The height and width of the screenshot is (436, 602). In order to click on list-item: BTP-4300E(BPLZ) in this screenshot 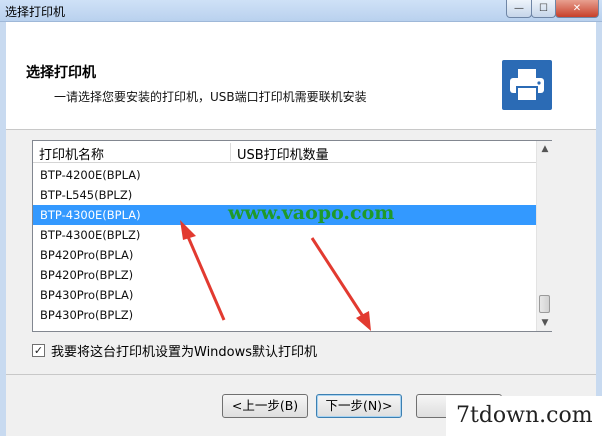, I will do `click(284, 235)`.